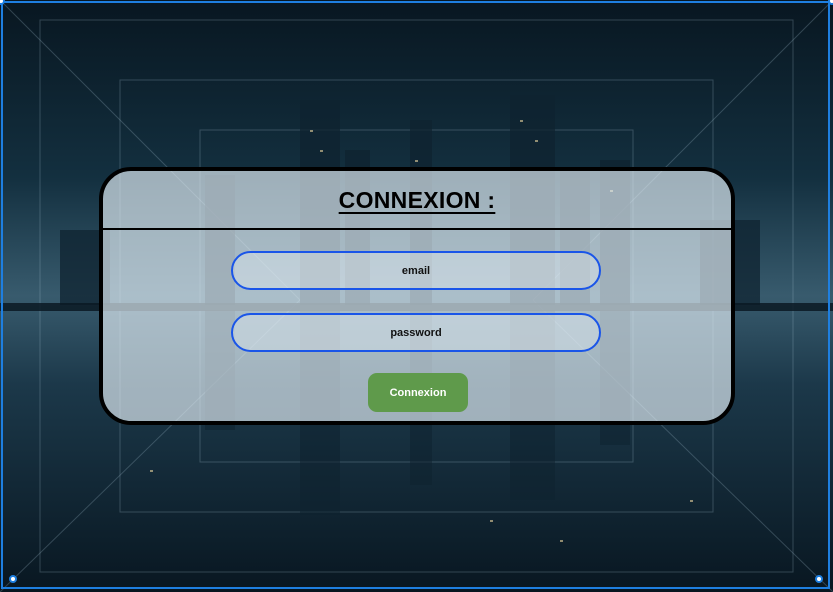 Image resolution: width=833 pixels, height=592 pixels. I want to click on email-placeholder: email, so click(416, 270).